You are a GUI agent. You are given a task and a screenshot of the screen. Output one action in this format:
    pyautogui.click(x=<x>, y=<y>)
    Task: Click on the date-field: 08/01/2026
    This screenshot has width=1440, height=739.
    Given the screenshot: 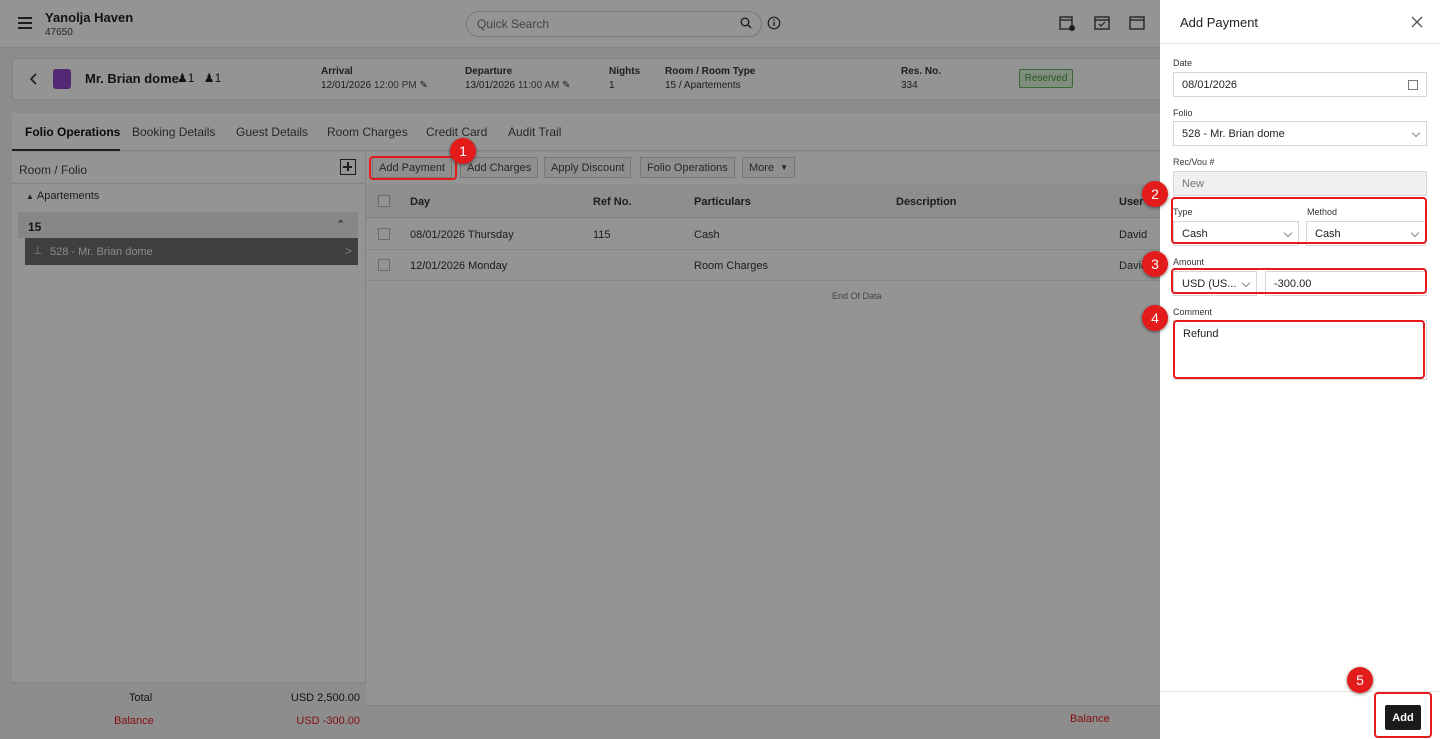 What is the action you would take?
    pyautogui.click(x=1300, y=84)
    